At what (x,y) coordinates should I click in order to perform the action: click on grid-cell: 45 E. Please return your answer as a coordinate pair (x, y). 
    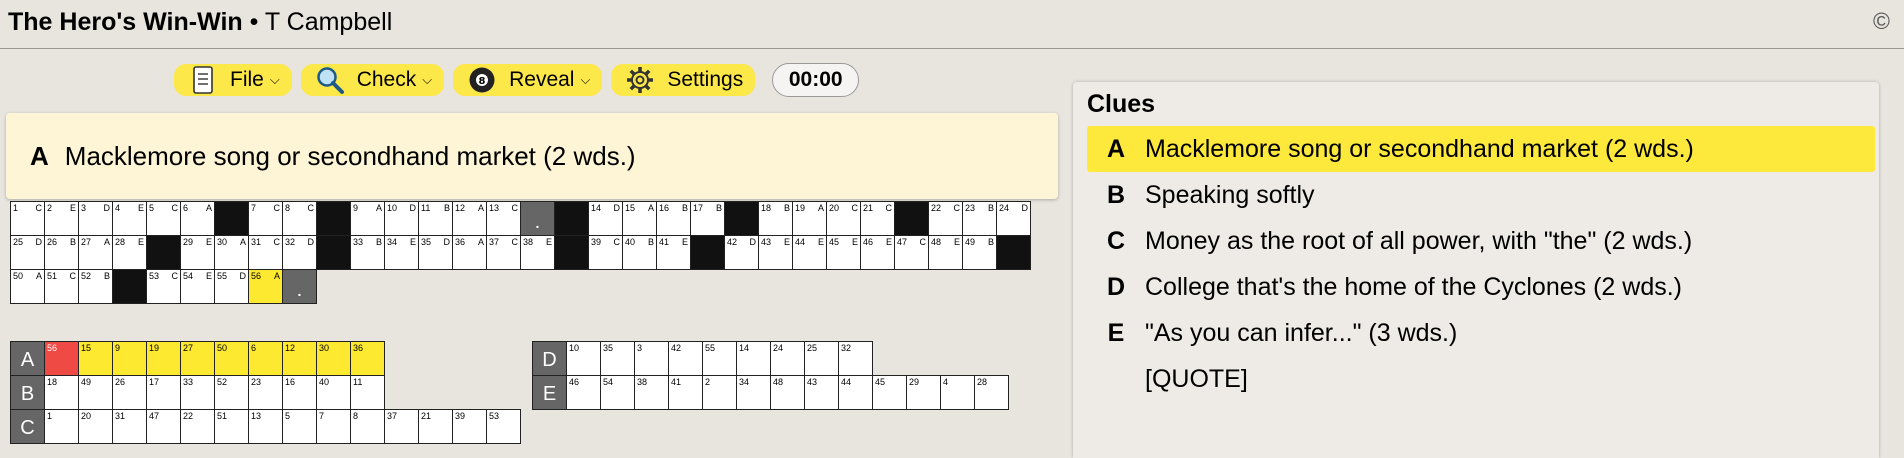
    Looking at the image, I should click on (843, 252).